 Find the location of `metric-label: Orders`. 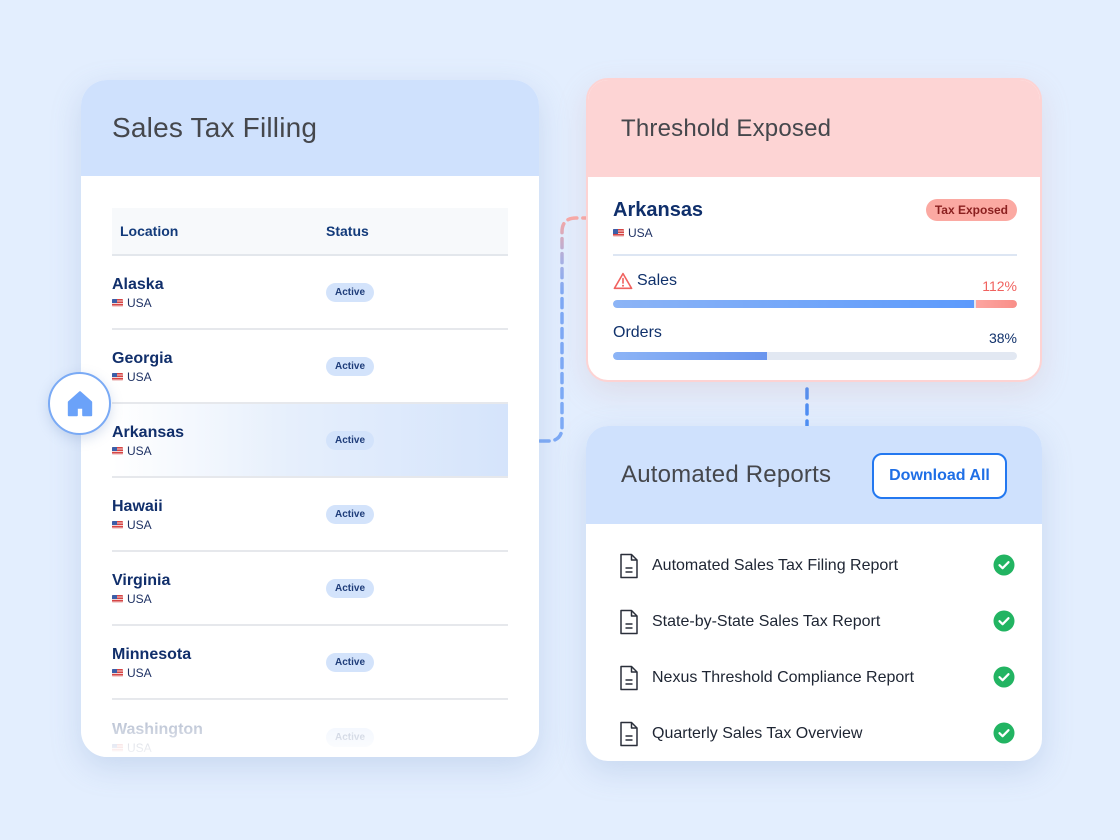

metric-label: Orders is located at coordinates (815, 333).